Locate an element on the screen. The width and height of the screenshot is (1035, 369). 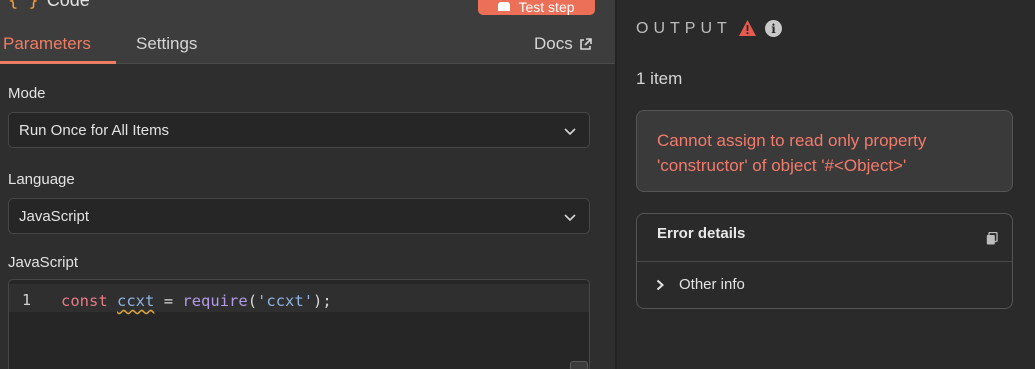
test-step-label: Test step is located at coordinates (546, 7).